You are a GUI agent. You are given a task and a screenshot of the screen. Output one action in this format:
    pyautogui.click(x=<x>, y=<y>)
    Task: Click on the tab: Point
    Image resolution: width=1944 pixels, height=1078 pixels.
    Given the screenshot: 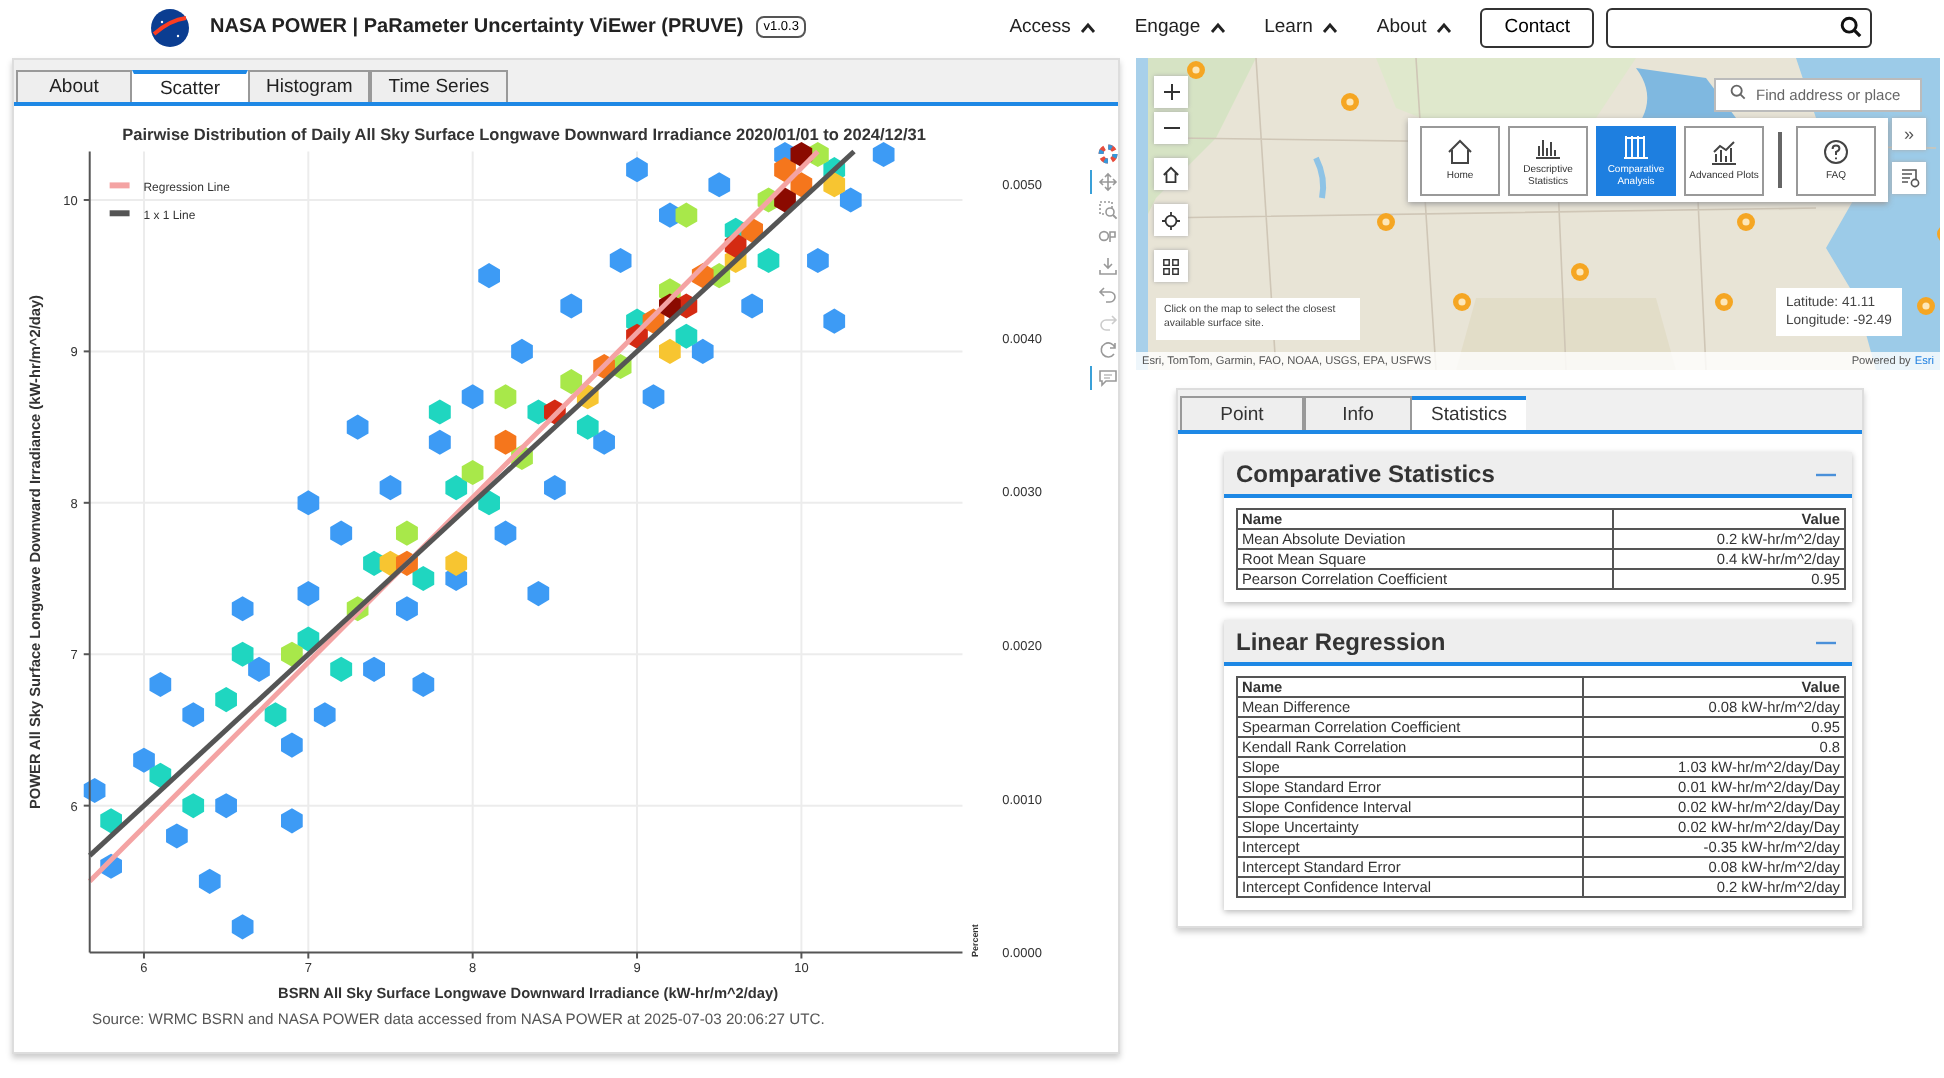 What is the action you would take?
    pyautogui.click(x=1242, y=413)
    